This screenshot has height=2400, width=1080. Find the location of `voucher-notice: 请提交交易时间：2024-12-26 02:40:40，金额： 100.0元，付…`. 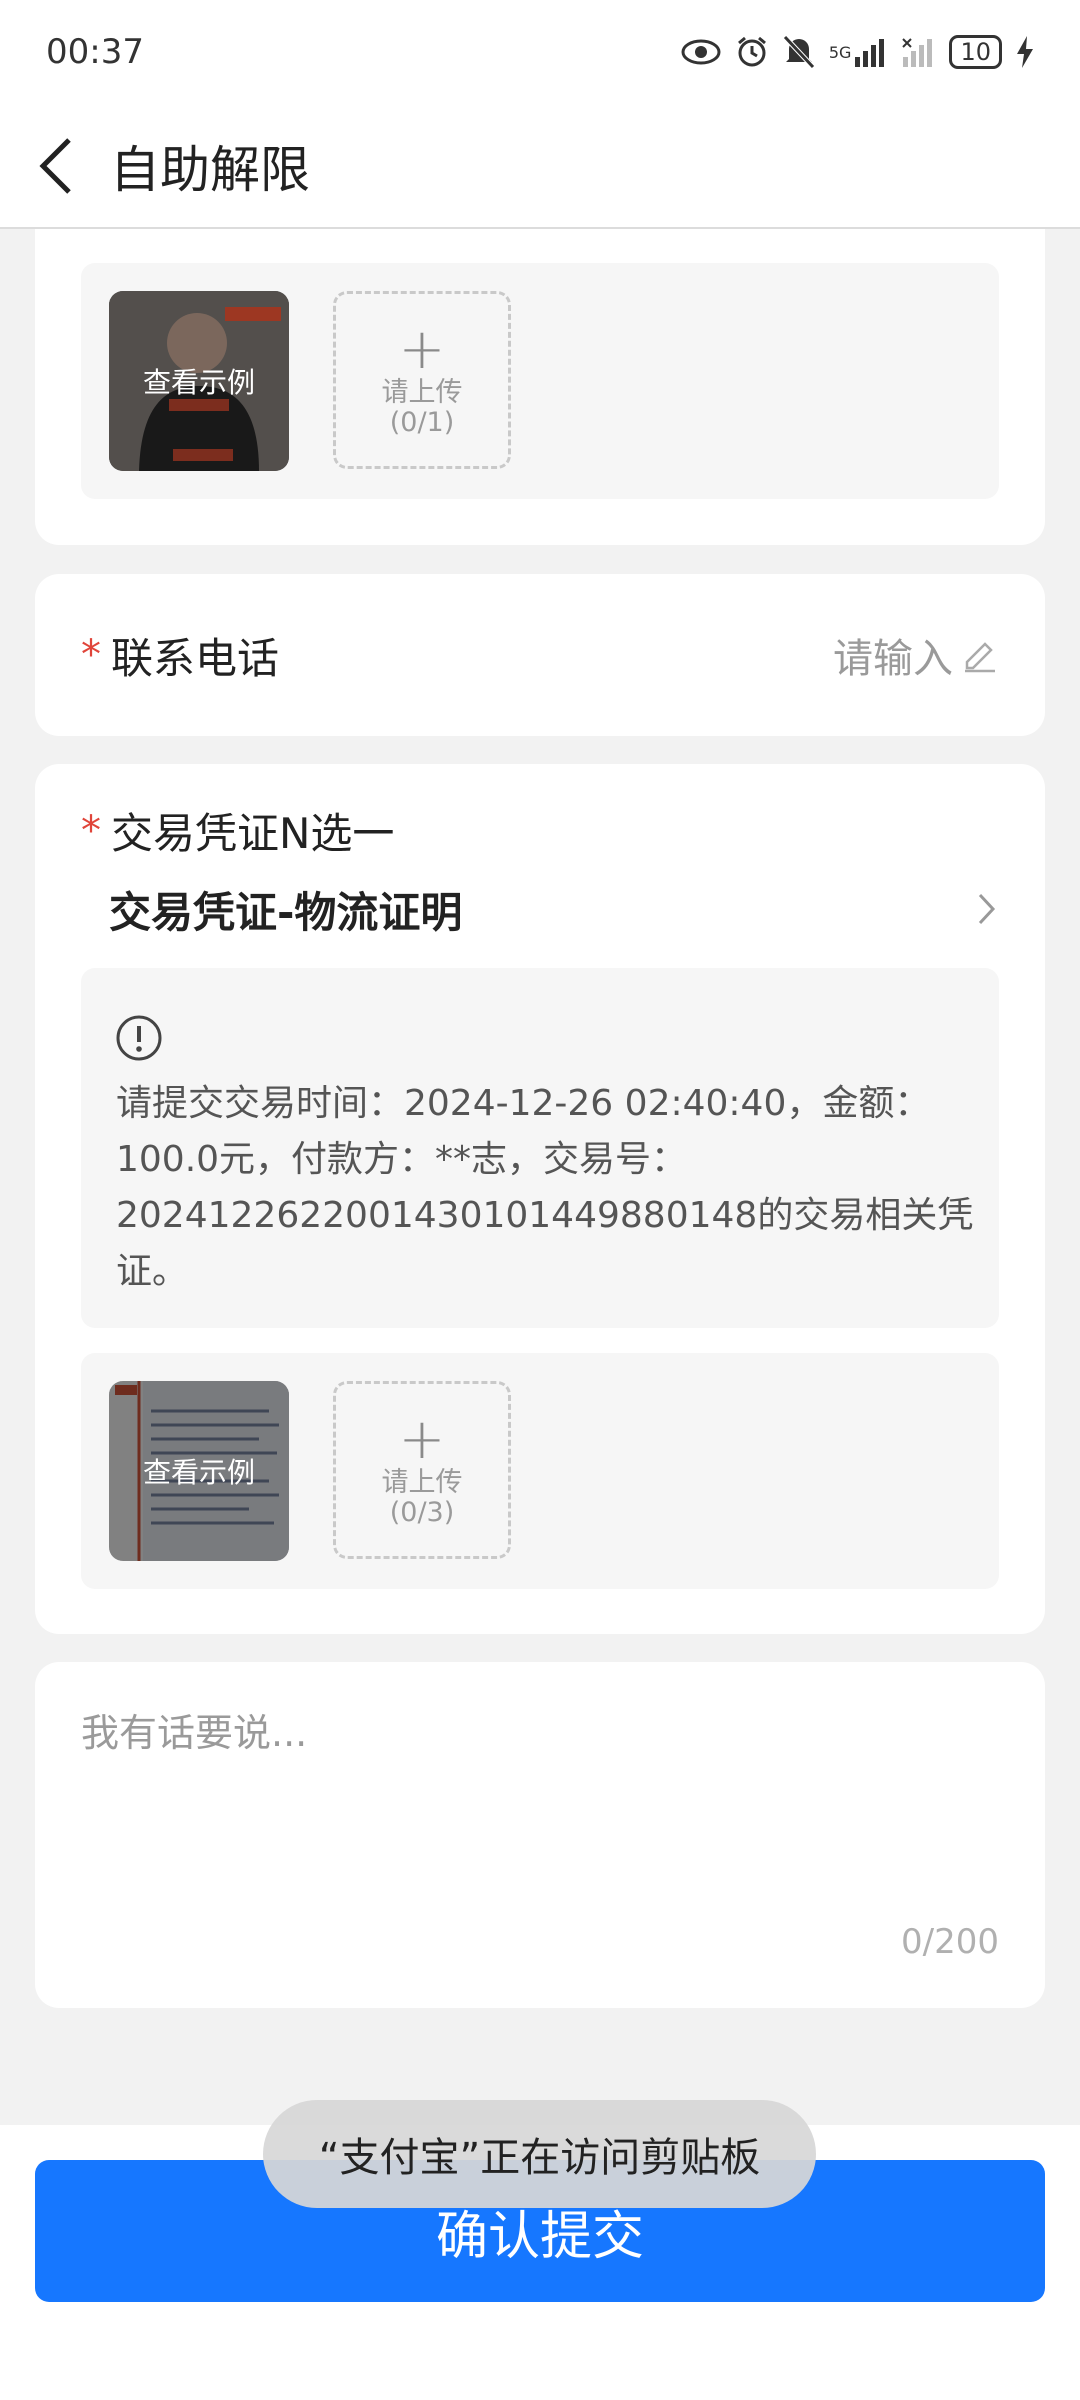

voucher-notice: 请提交交易时间：2024-12-26 02:40:40，金额： 100.0元，付… is located at coordinates (540, 1148).